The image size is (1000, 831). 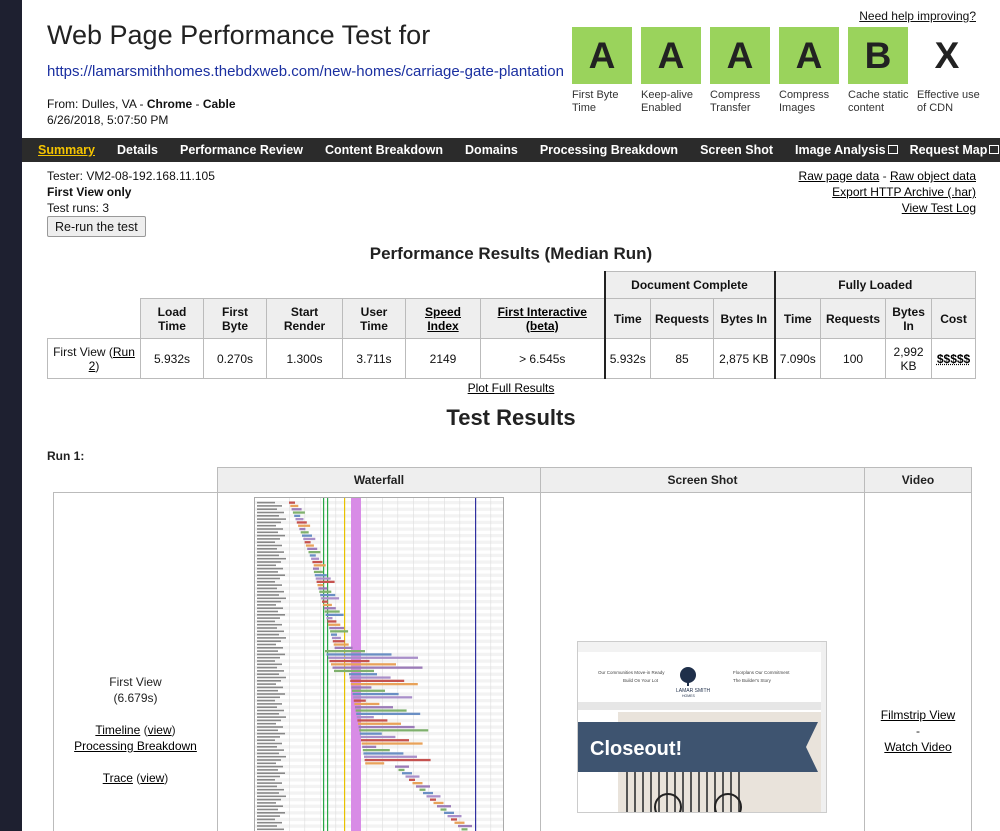 What do you see at coordinates (933, 176) in the screenshot?
I see `raw-object-data-link: Raw object data` at bounding box center [933, 176].